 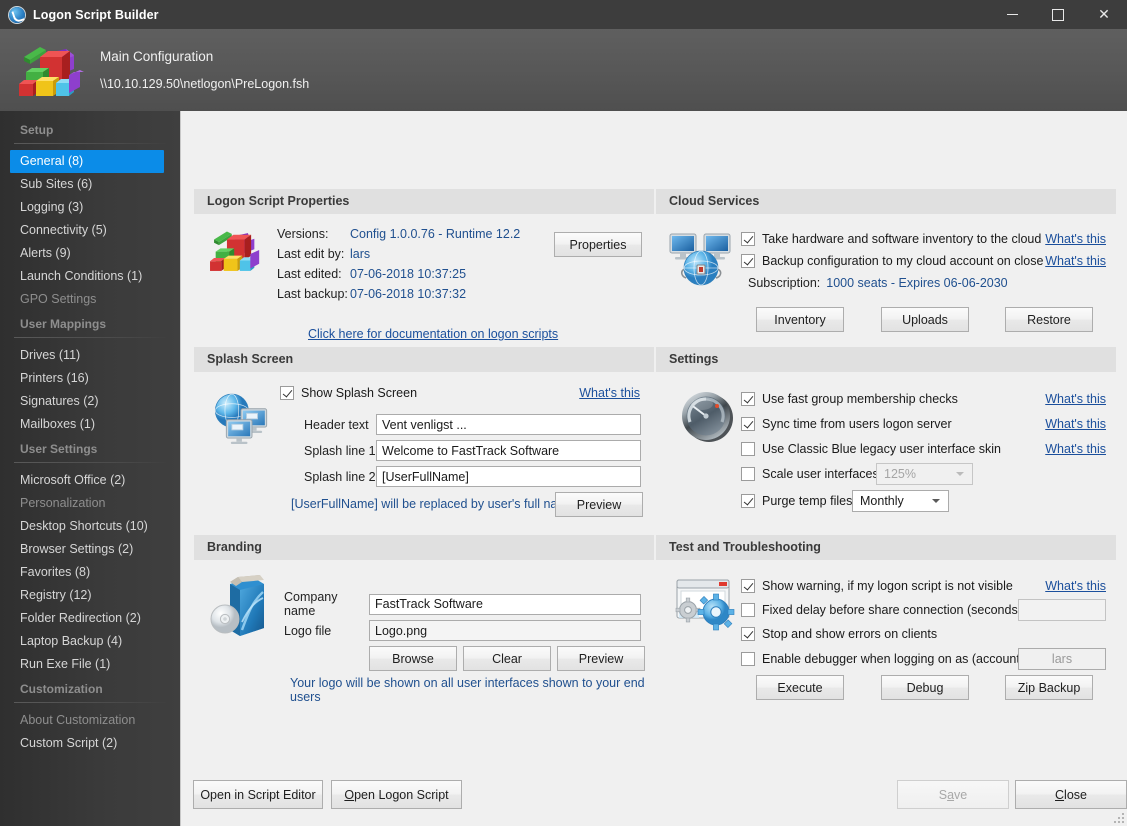 What do you see at coordinates (1119, 818) in the screenshot?
I see `resize-grip` at bounding box center [1119, 818].